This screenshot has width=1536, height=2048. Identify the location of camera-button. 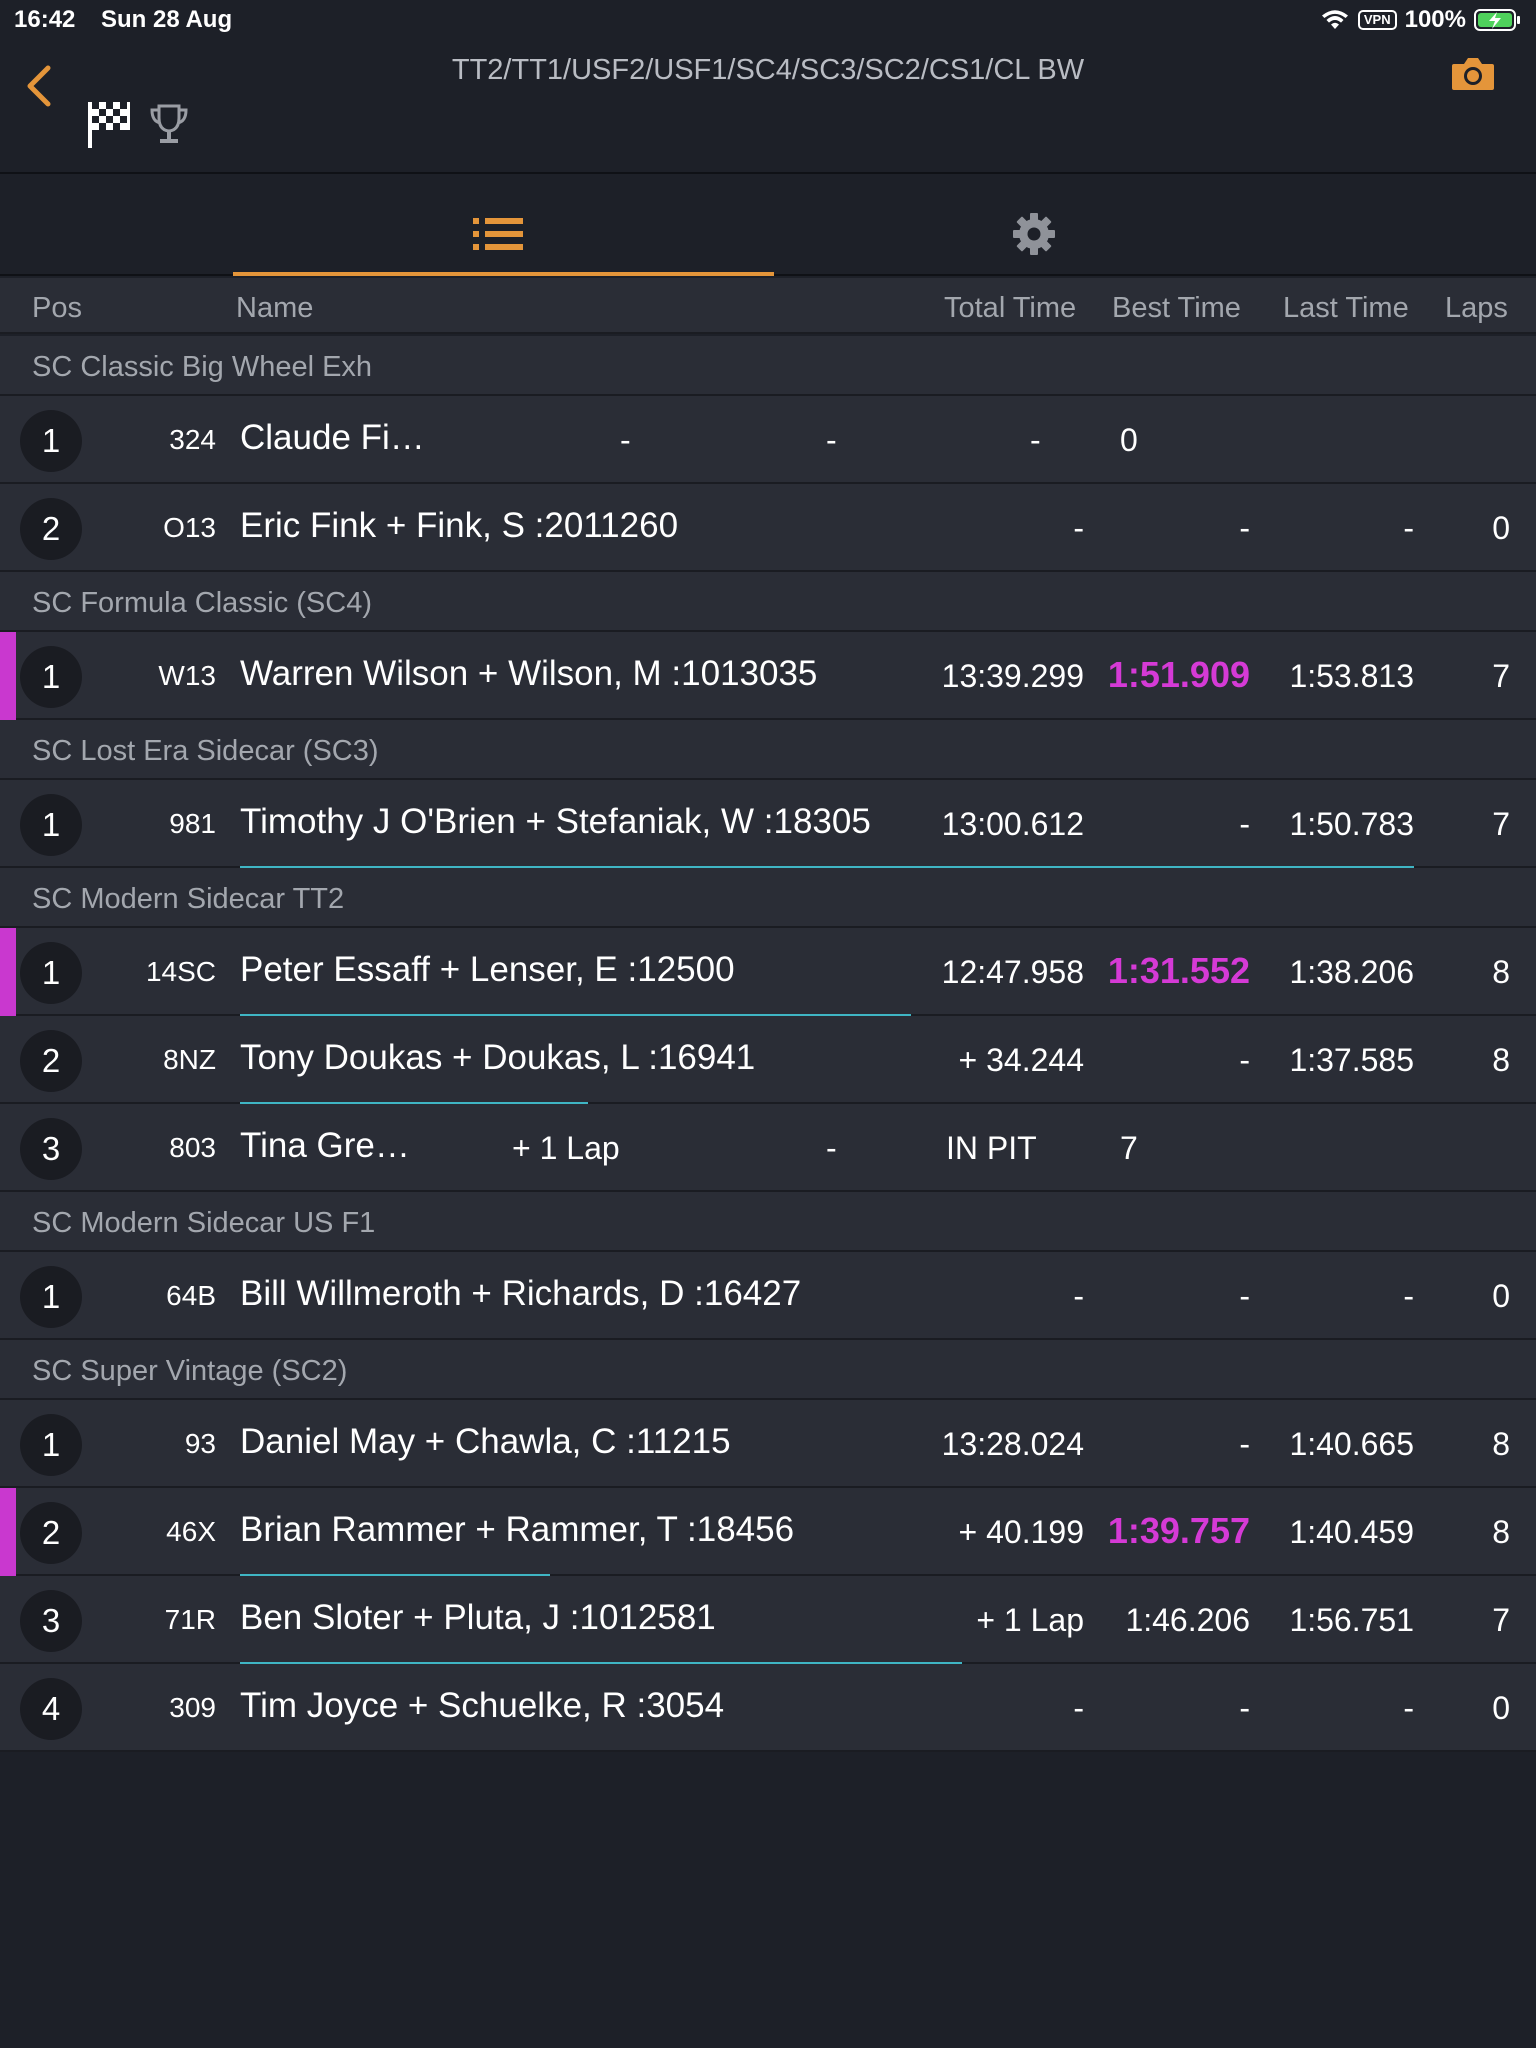
(1473, 74).